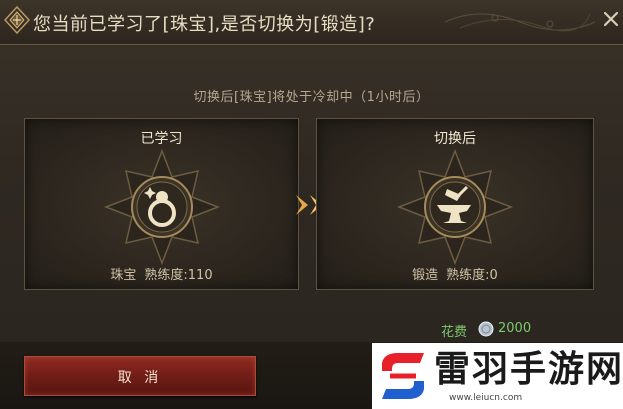  I want to click on watermark: 雷羽手游网 www.leiucn.com, so click(497, 376).